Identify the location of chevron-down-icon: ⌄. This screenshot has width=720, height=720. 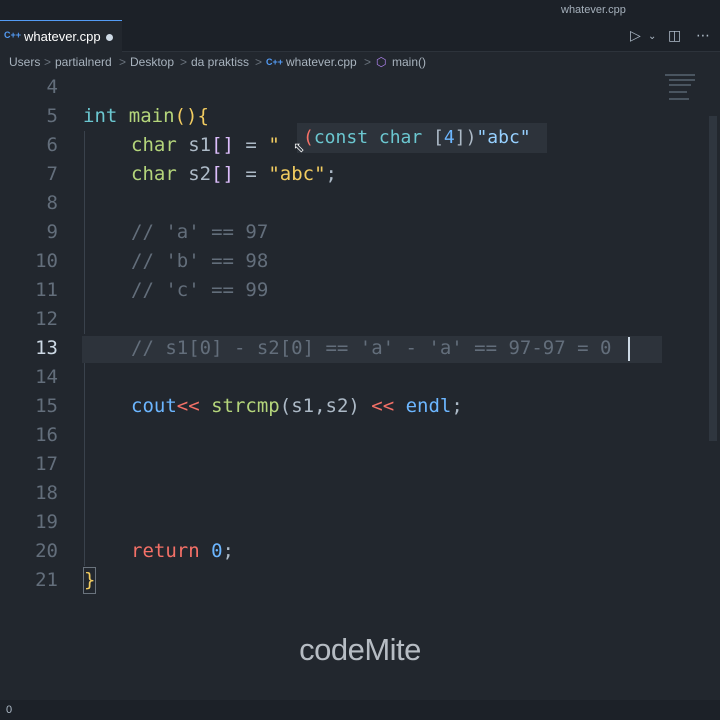
(652, 36).